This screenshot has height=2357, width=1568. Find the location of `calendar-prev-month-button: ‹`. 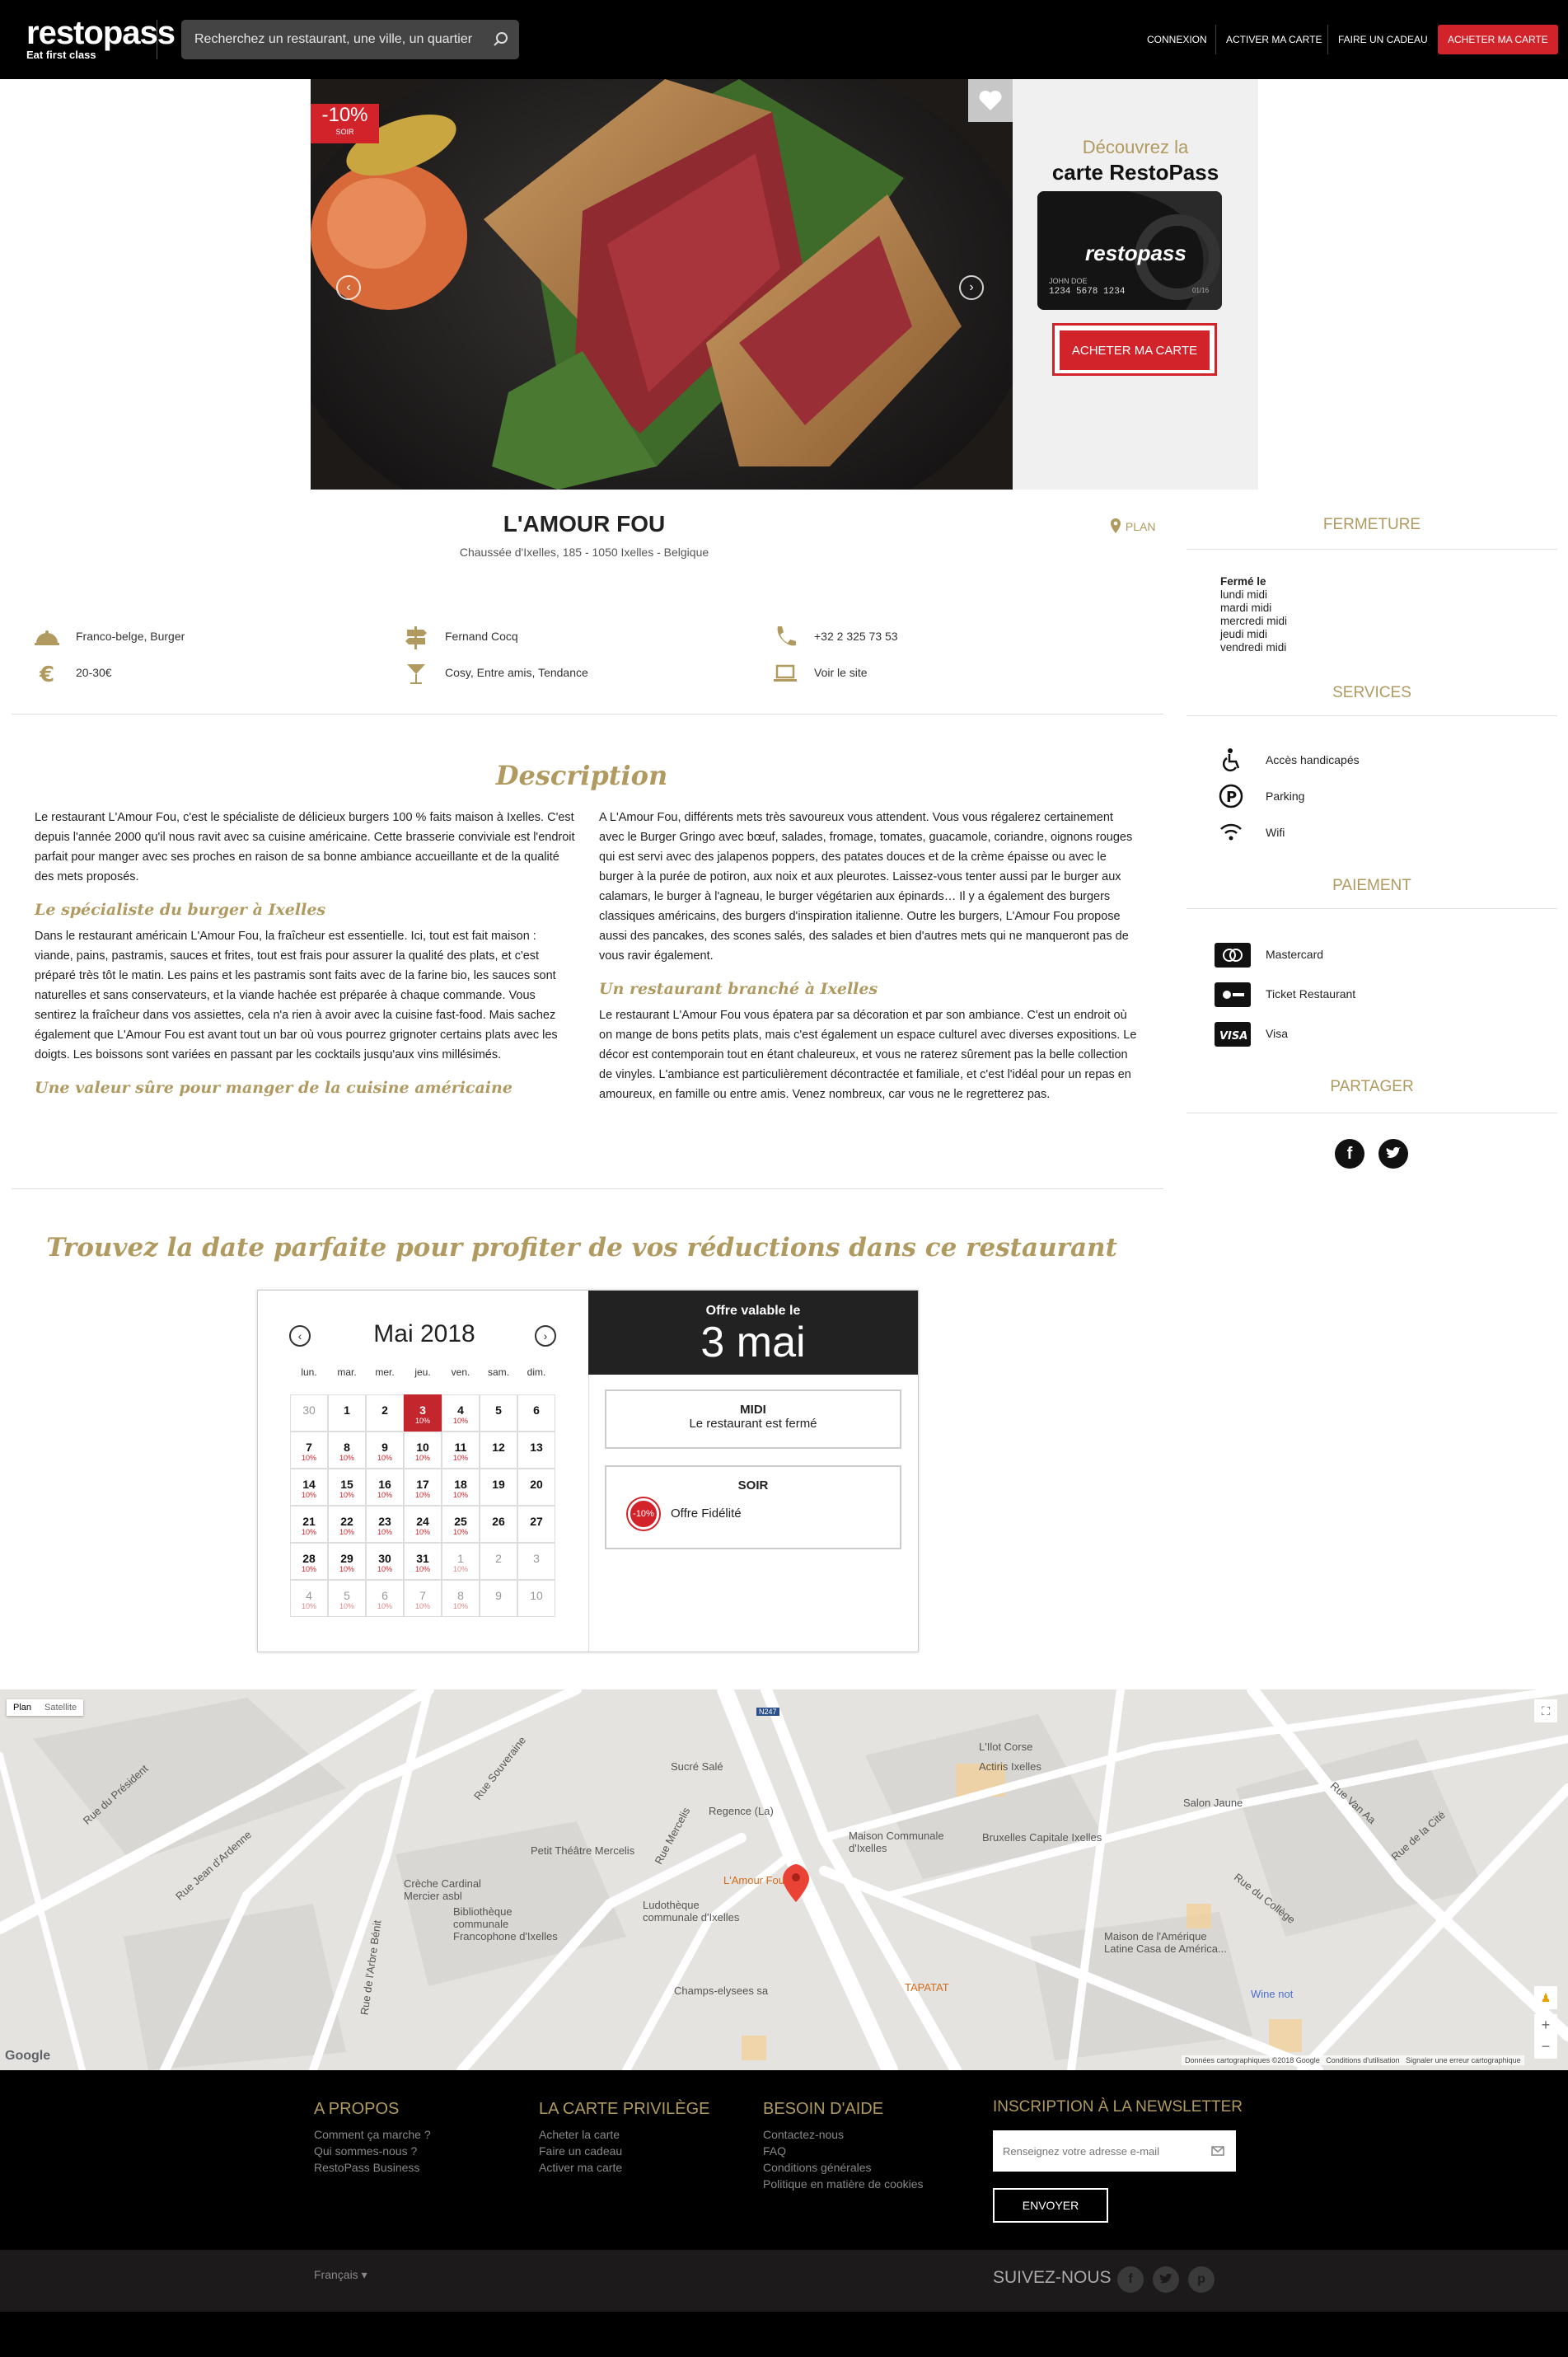

calendar-prev-month-button: ‹ is located at coordinates (300, 1336).